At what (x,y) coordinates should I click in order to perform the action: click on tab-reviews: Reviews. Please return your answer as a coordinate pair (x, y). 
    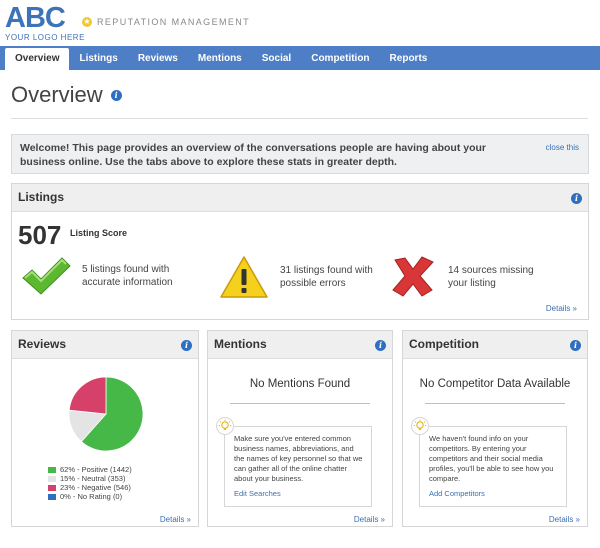
    Looking at the image, I should click on (158, 59).